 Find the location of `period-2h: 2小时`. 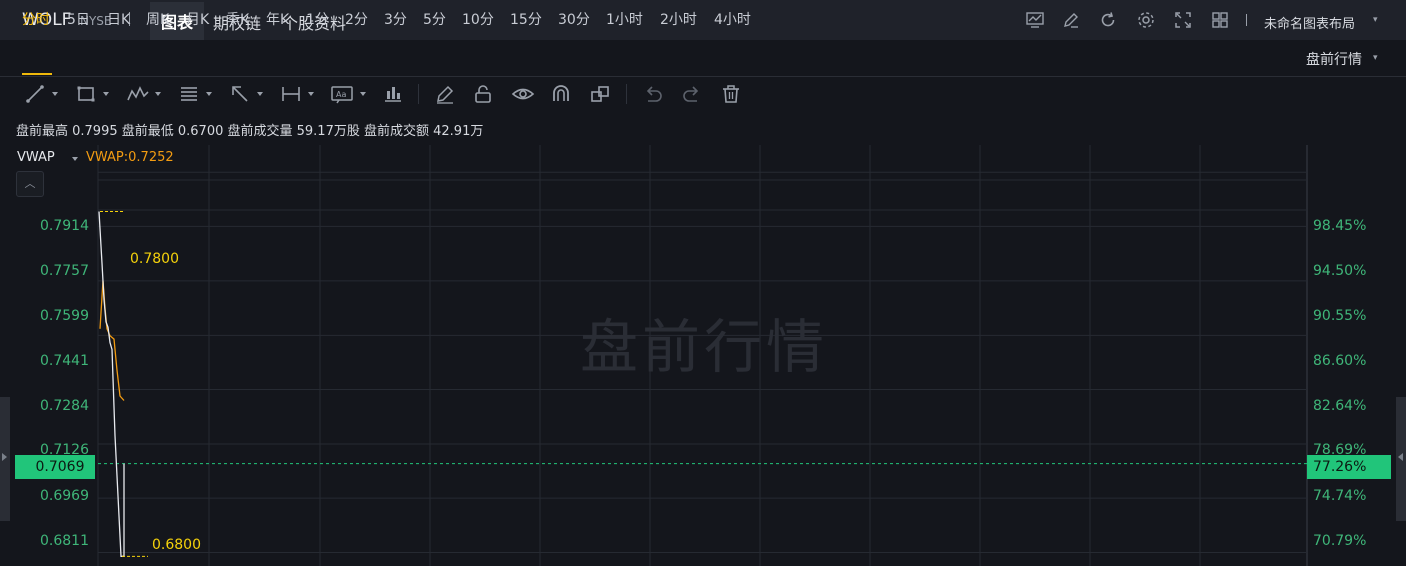

period-2h: 2小时 is located at coordinates (678, 19).